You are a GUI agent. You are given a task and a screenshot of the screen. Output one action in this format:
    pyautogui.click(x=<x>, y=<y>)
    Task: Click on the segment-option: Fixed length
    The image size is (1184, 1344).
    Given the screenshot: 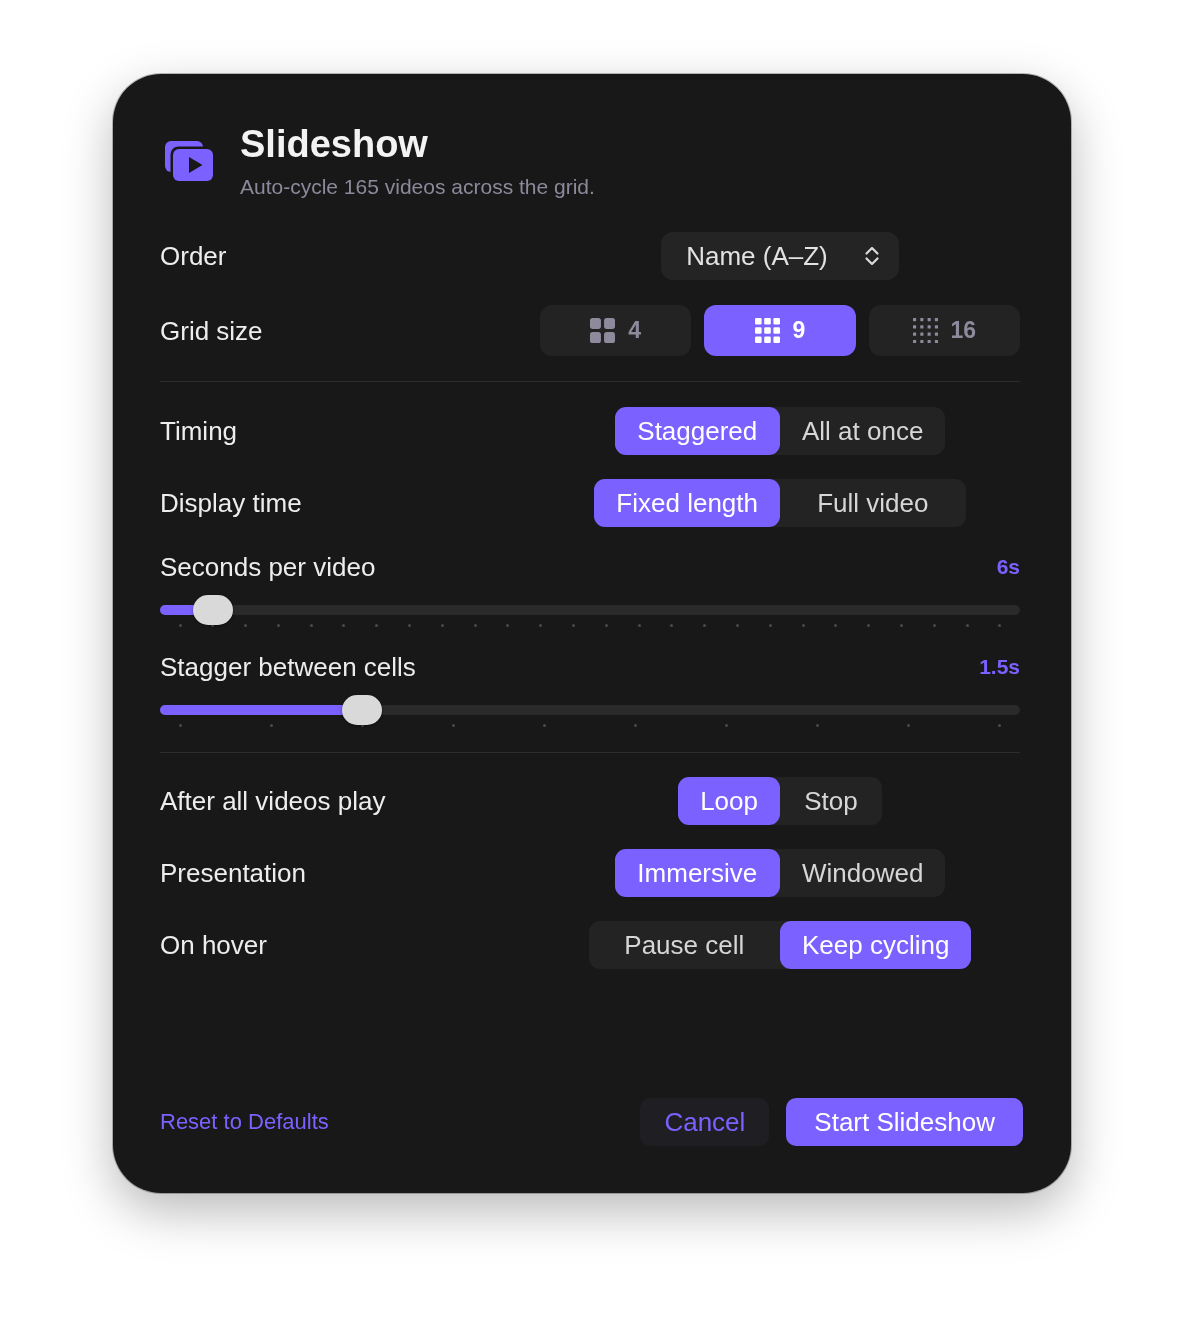 What is the action you would take?
    pyautogui.click(x=687, y=503)
    